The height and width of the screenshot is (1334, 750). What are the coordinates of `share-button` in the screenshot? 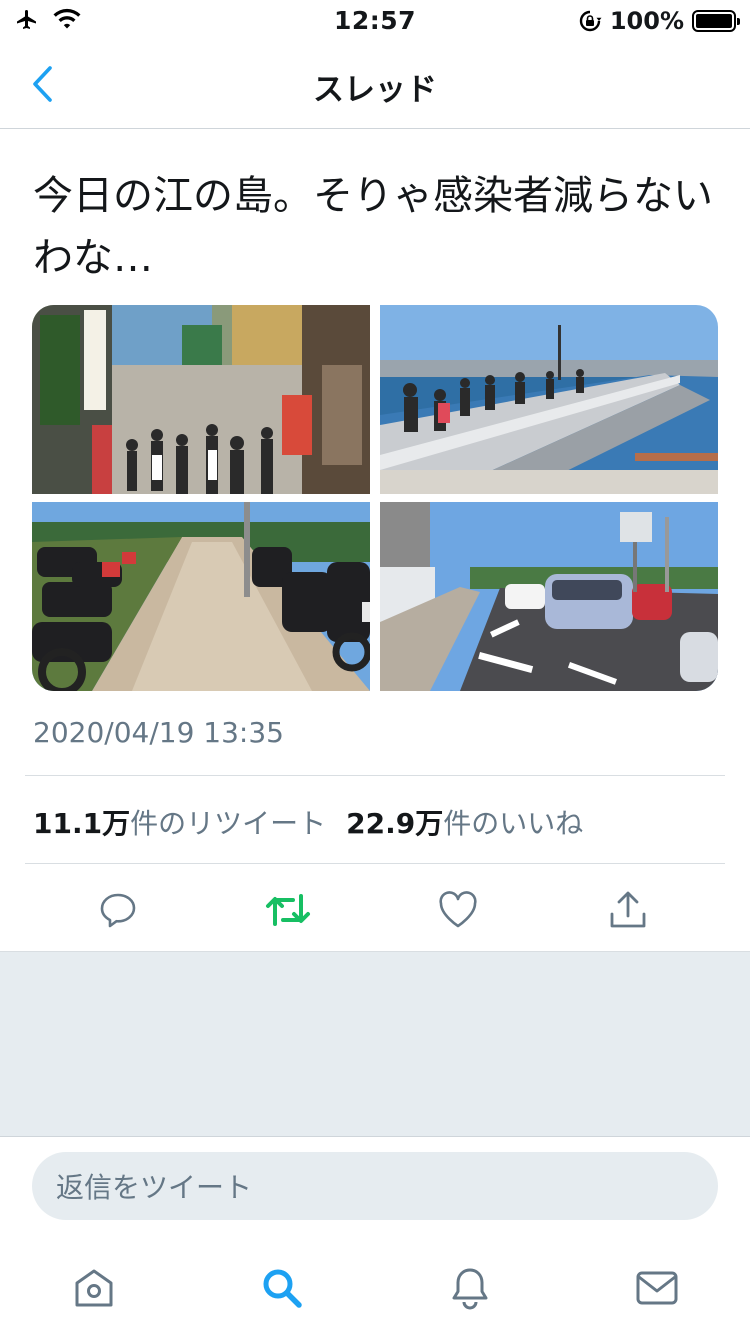 It's located at (628, 910).